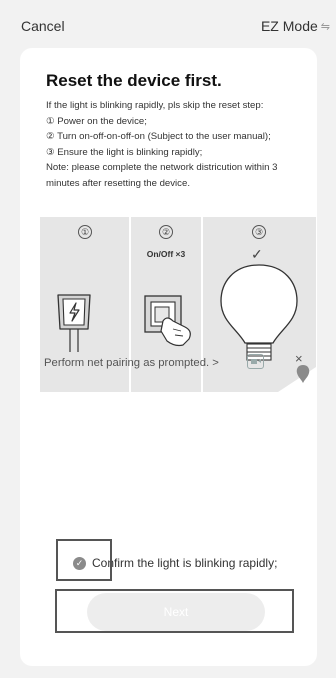  What do you see at coordinates (134, 80) in the screenshot?
I see `page-title: Reset the device first.` at bounding box center [134, 80].